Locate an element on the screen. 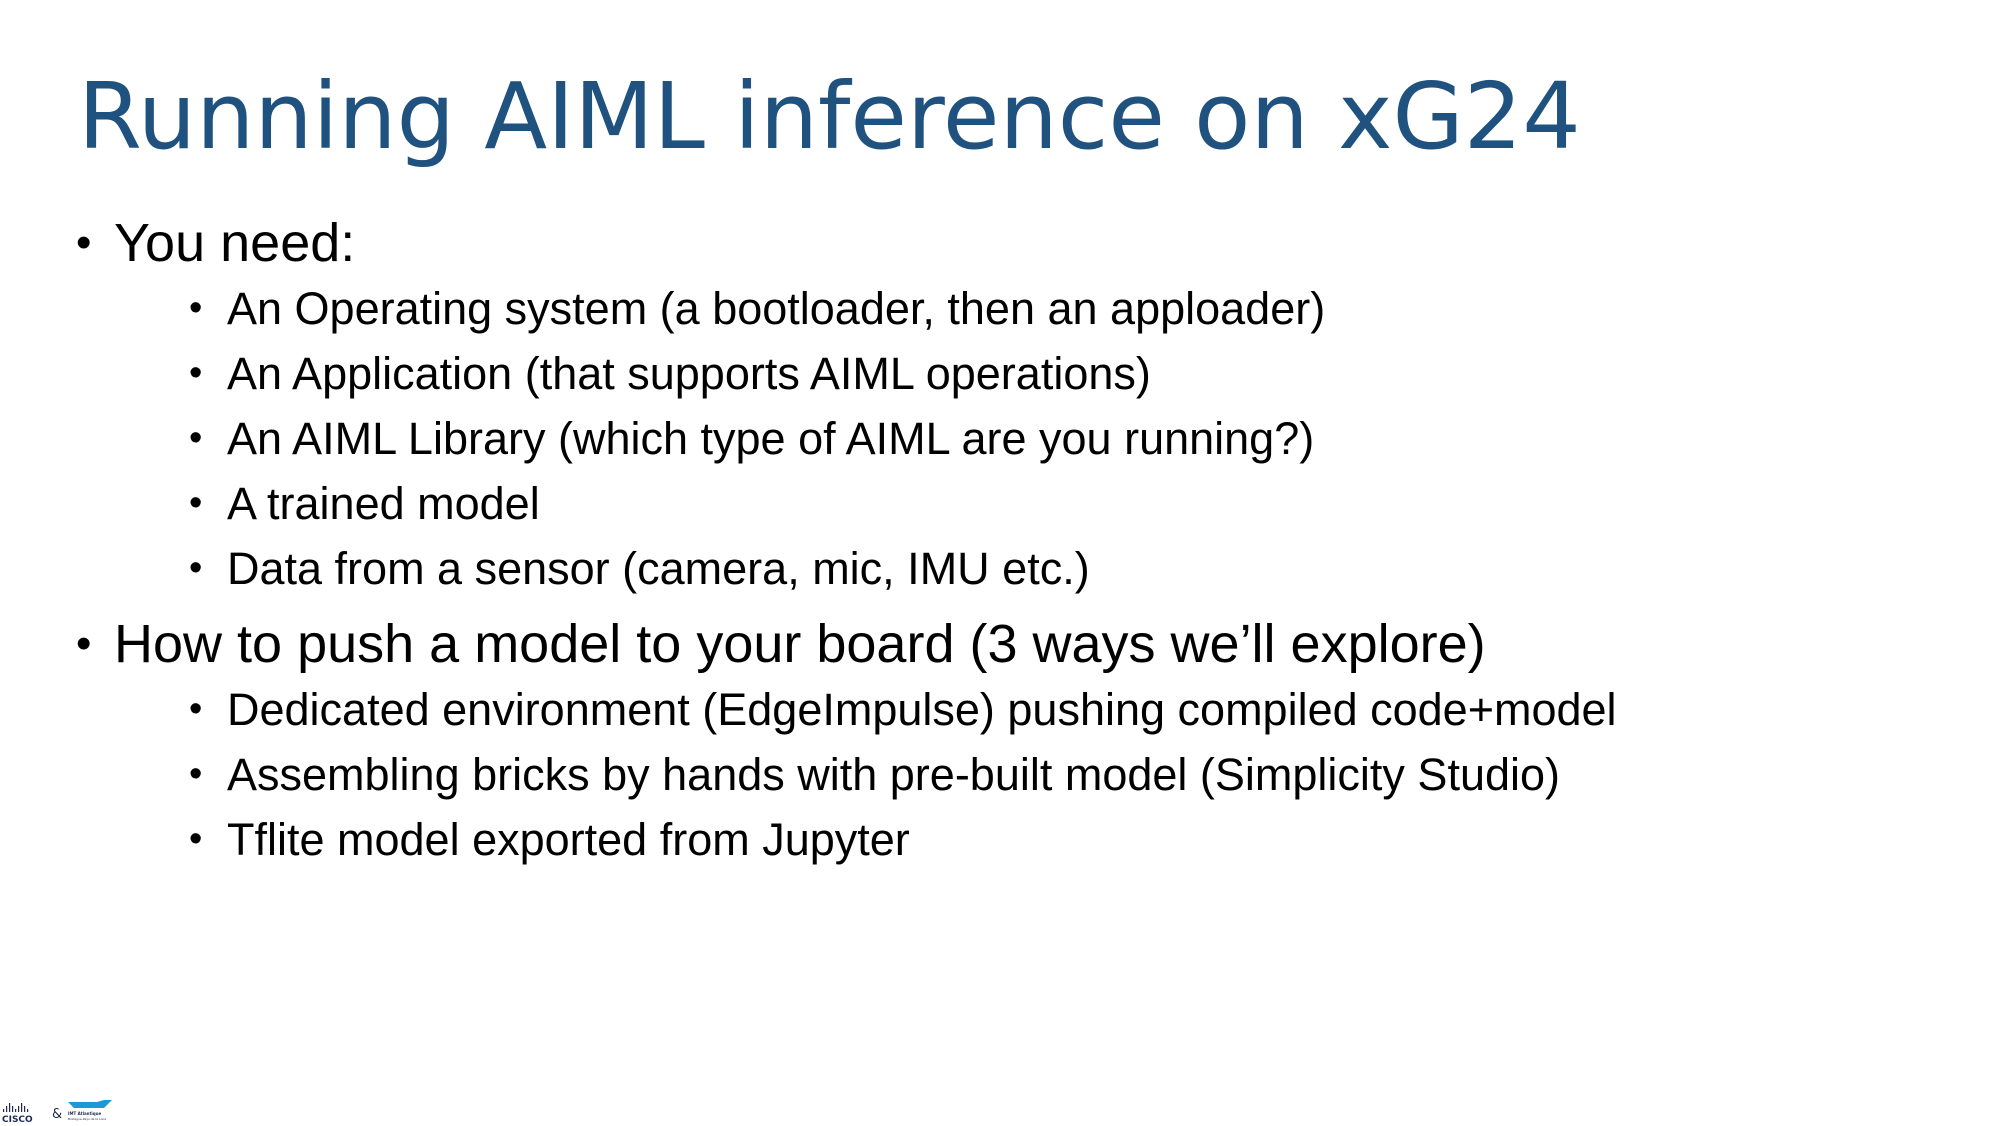 This screenshot has height=1126, width=2000. bullet-text: You need: is located at coordinates (235, 243).